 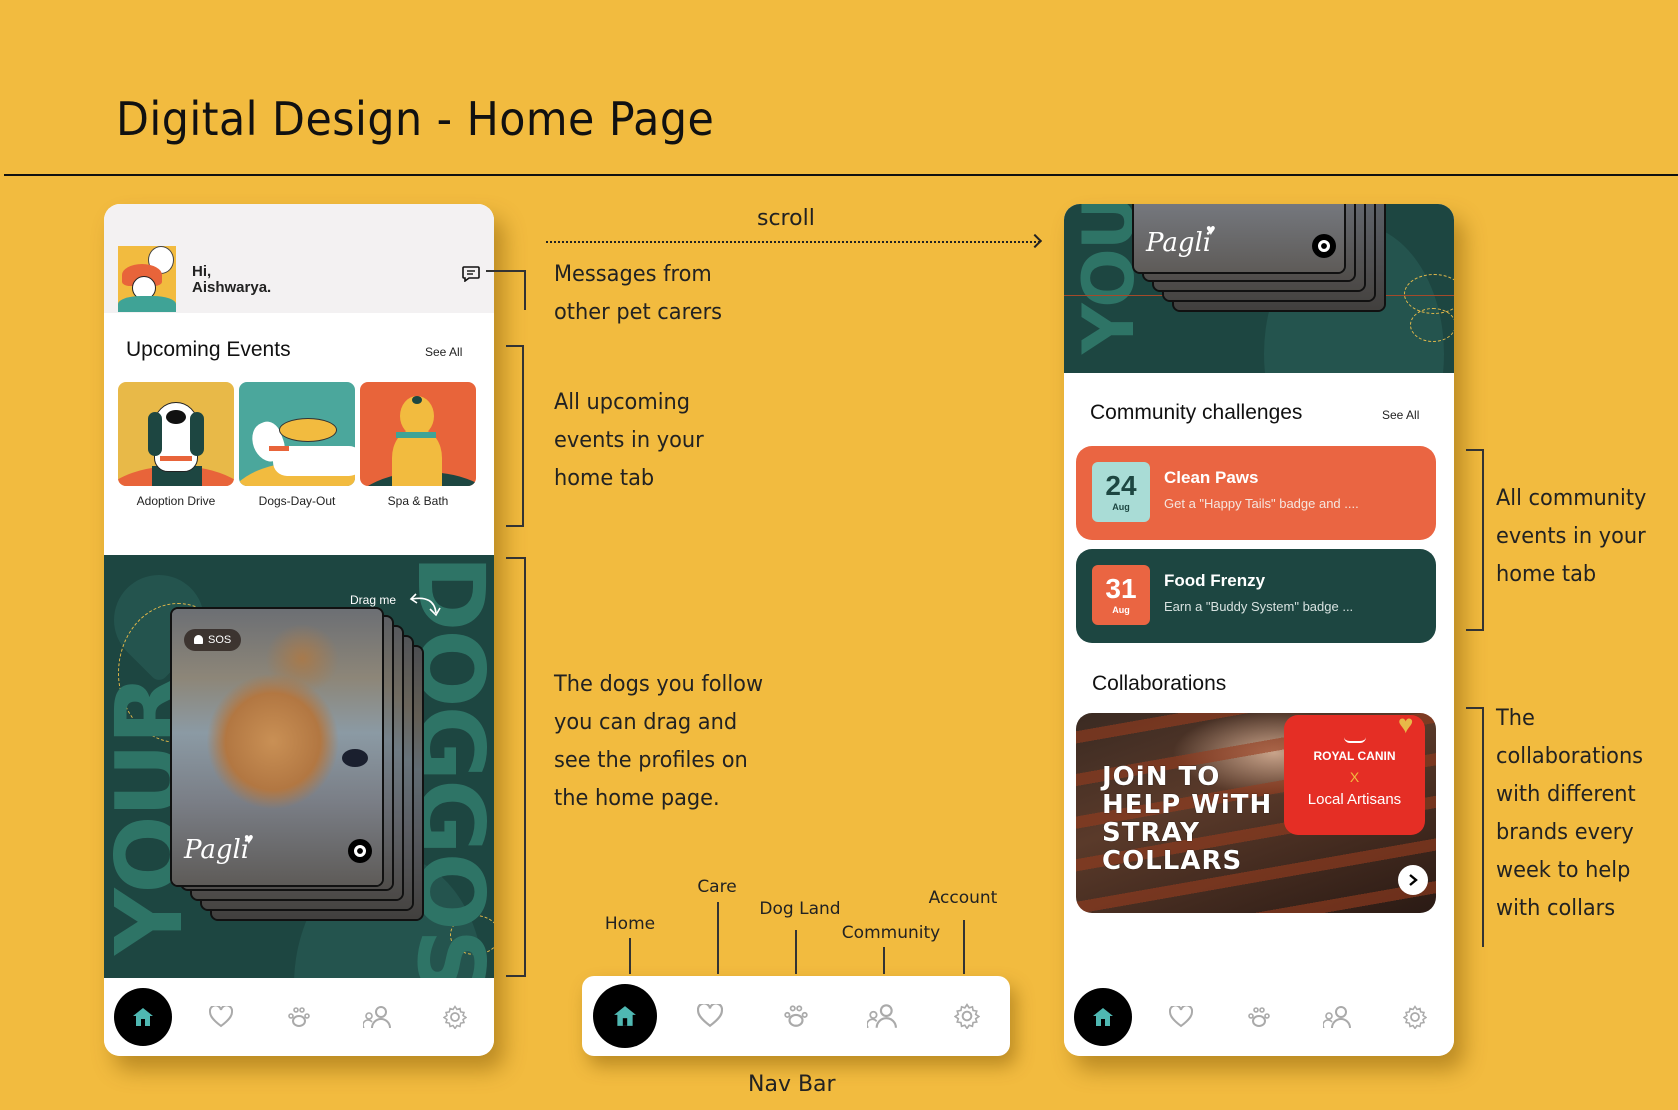 What do you see at coordinates (202, 271) in the screenshot?
I see `greeting-hi: Hi,` at bounding box center [202, 271].